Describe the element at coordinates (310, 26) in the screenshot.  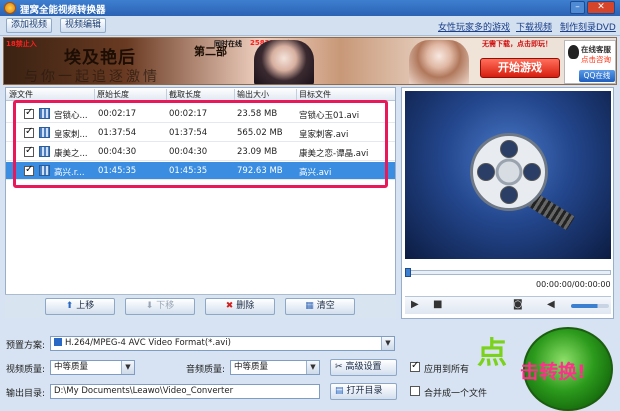
I see `menu-bar: 添加视频 视频编辑 女性玩家多的游戏 下载视频 制作刻录DVD` at that location.